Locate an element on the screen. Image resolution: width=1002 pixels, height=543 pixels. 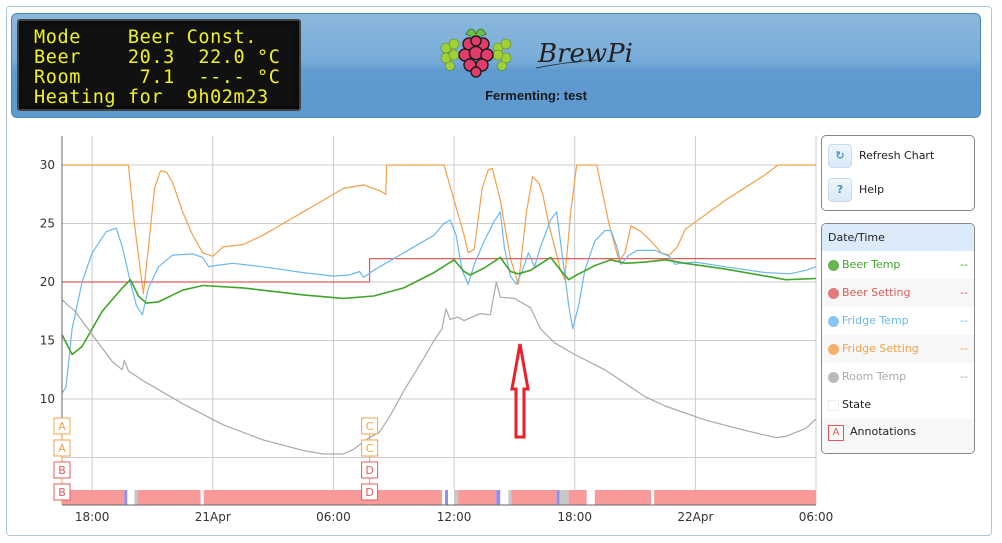
refresh-icon: ↻ is located at coordinates (840, 155).